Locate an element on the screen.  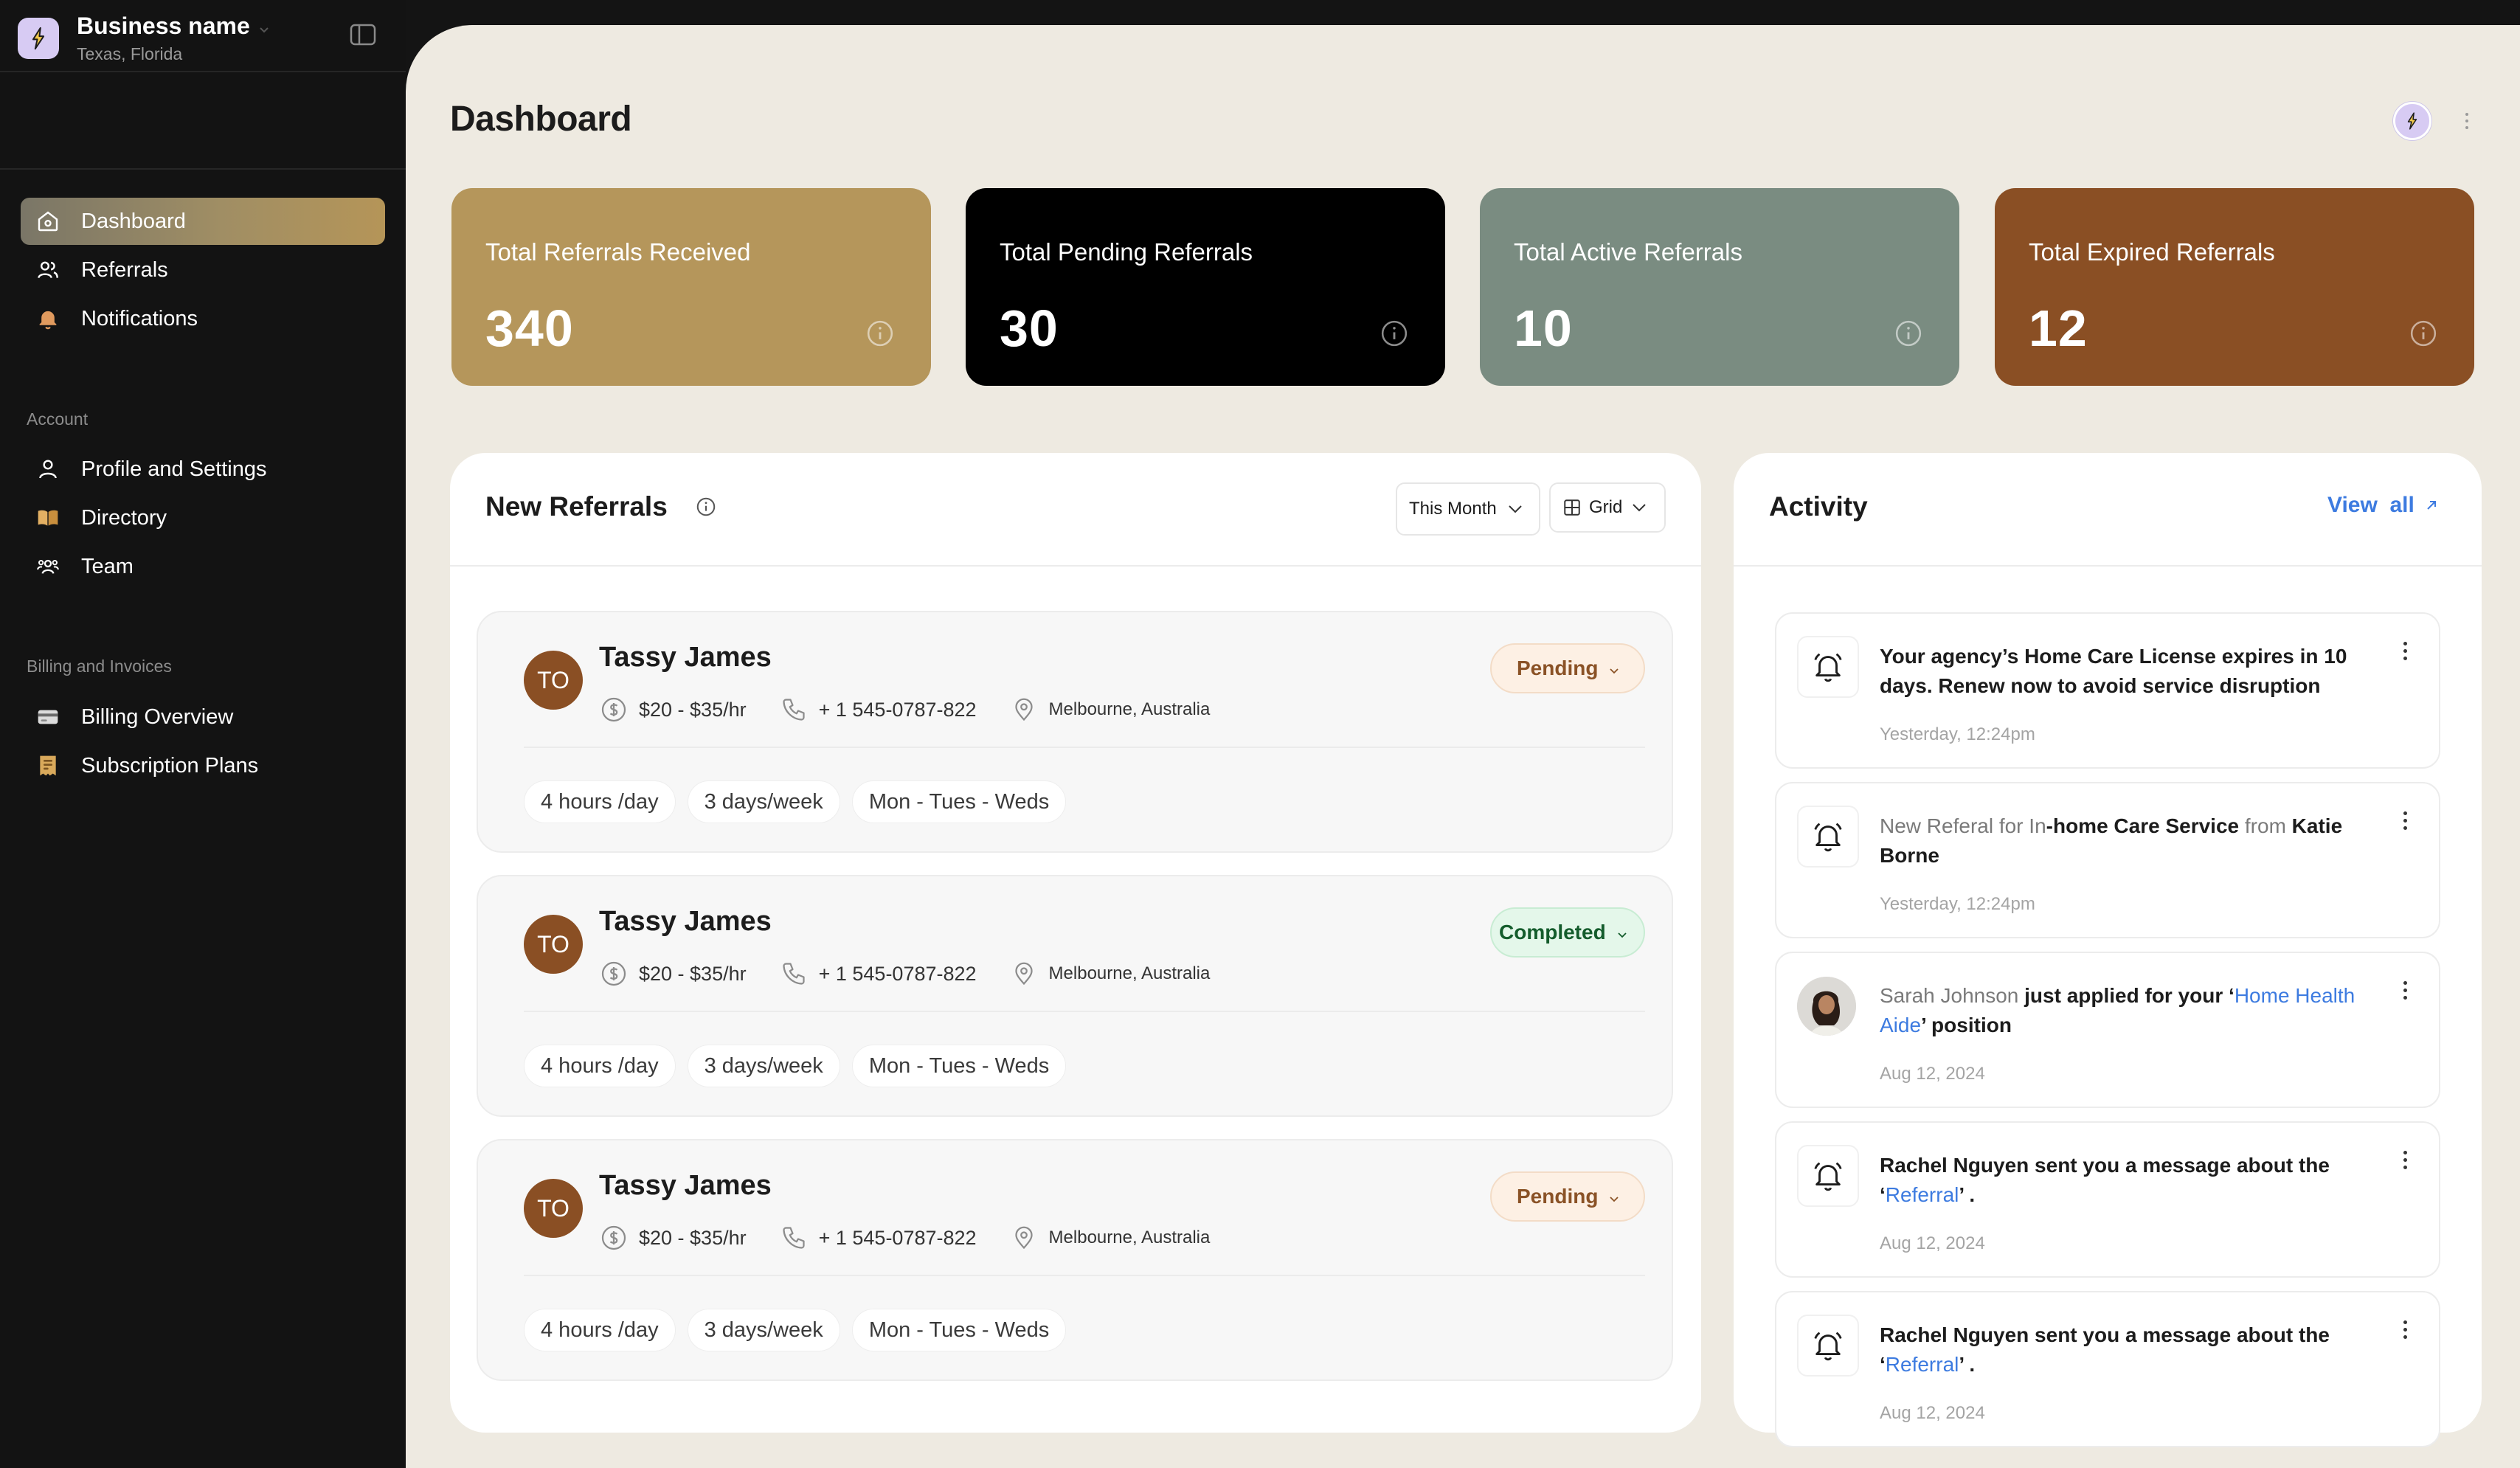
view-mode-dropdown: Grid is located at coordinates (1608, 507).